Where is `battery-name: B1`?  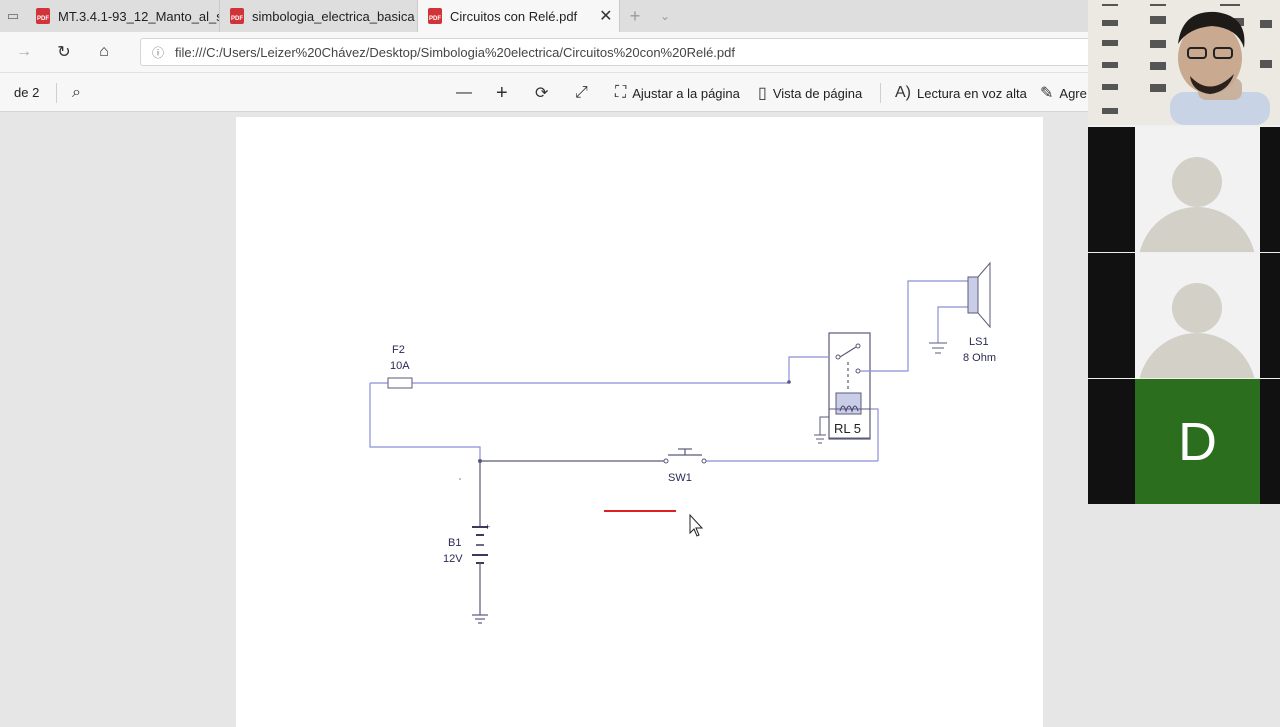
battery-name: B1 is located at coordinates (454, 543).